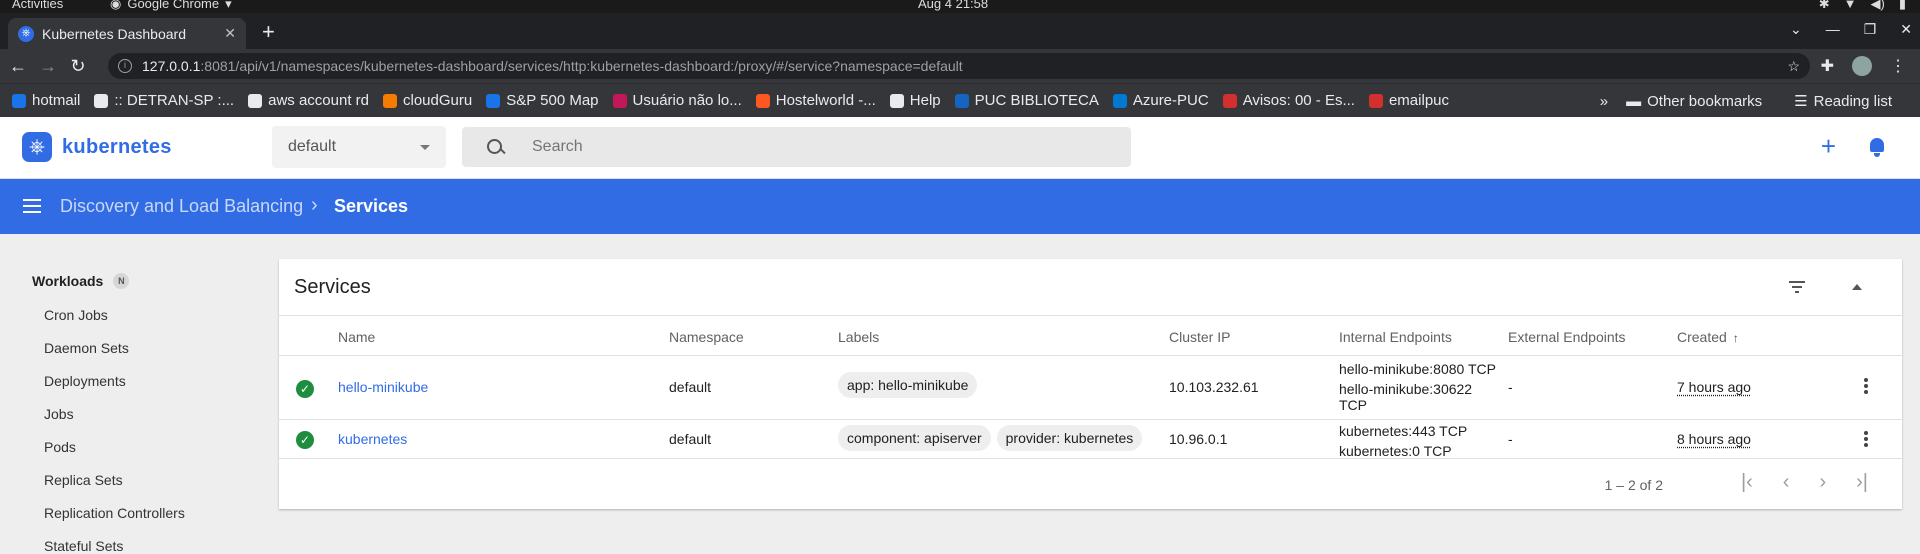 This screenshot has height=554, width=1920. I want to click on pager-range: 1 – 2 of 2, so click(1633, 485).